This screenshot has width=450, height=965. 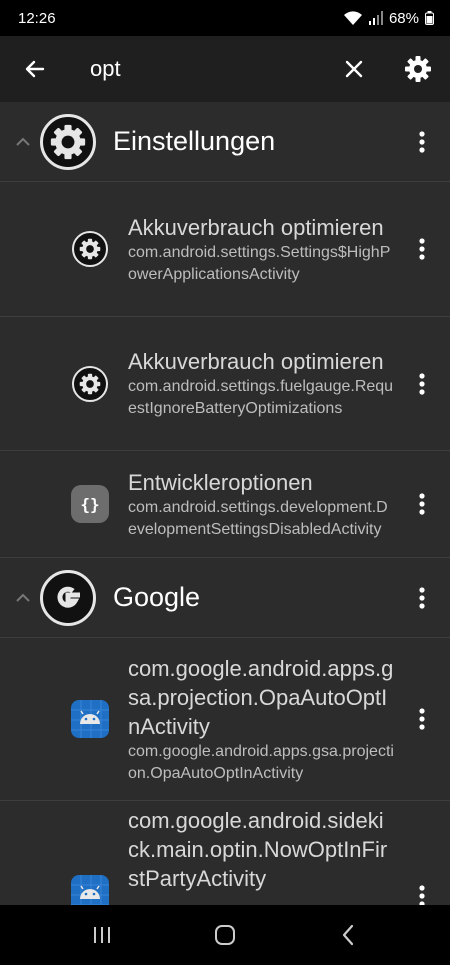 I want to click on battery-icon, so click(x=429, y=18).